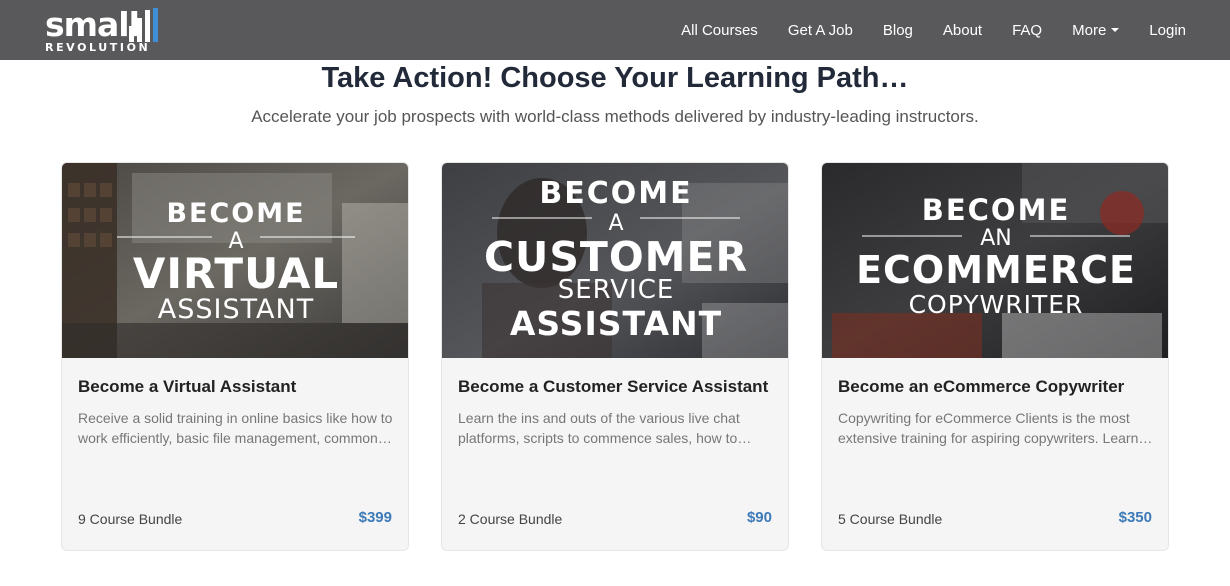 This screenshot has width=1230, height=586. I want to click on caret-down-icon, so click(1115, 30).